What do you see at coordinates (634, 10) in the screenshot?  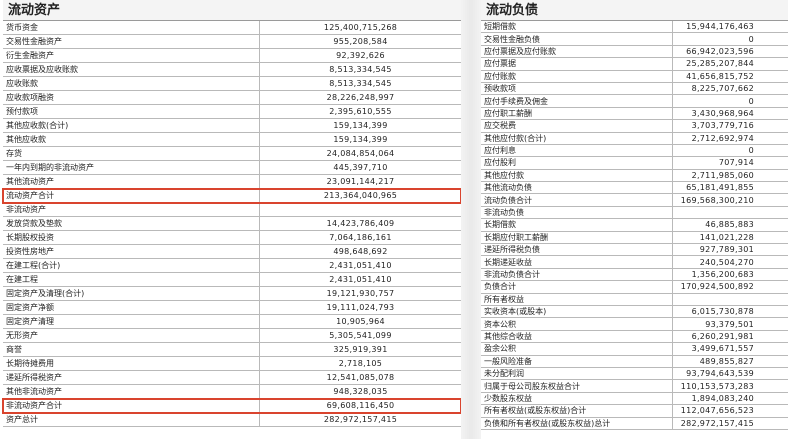 I see `current-liabilities-title: 流动负债` at bounding box center [634, 10].